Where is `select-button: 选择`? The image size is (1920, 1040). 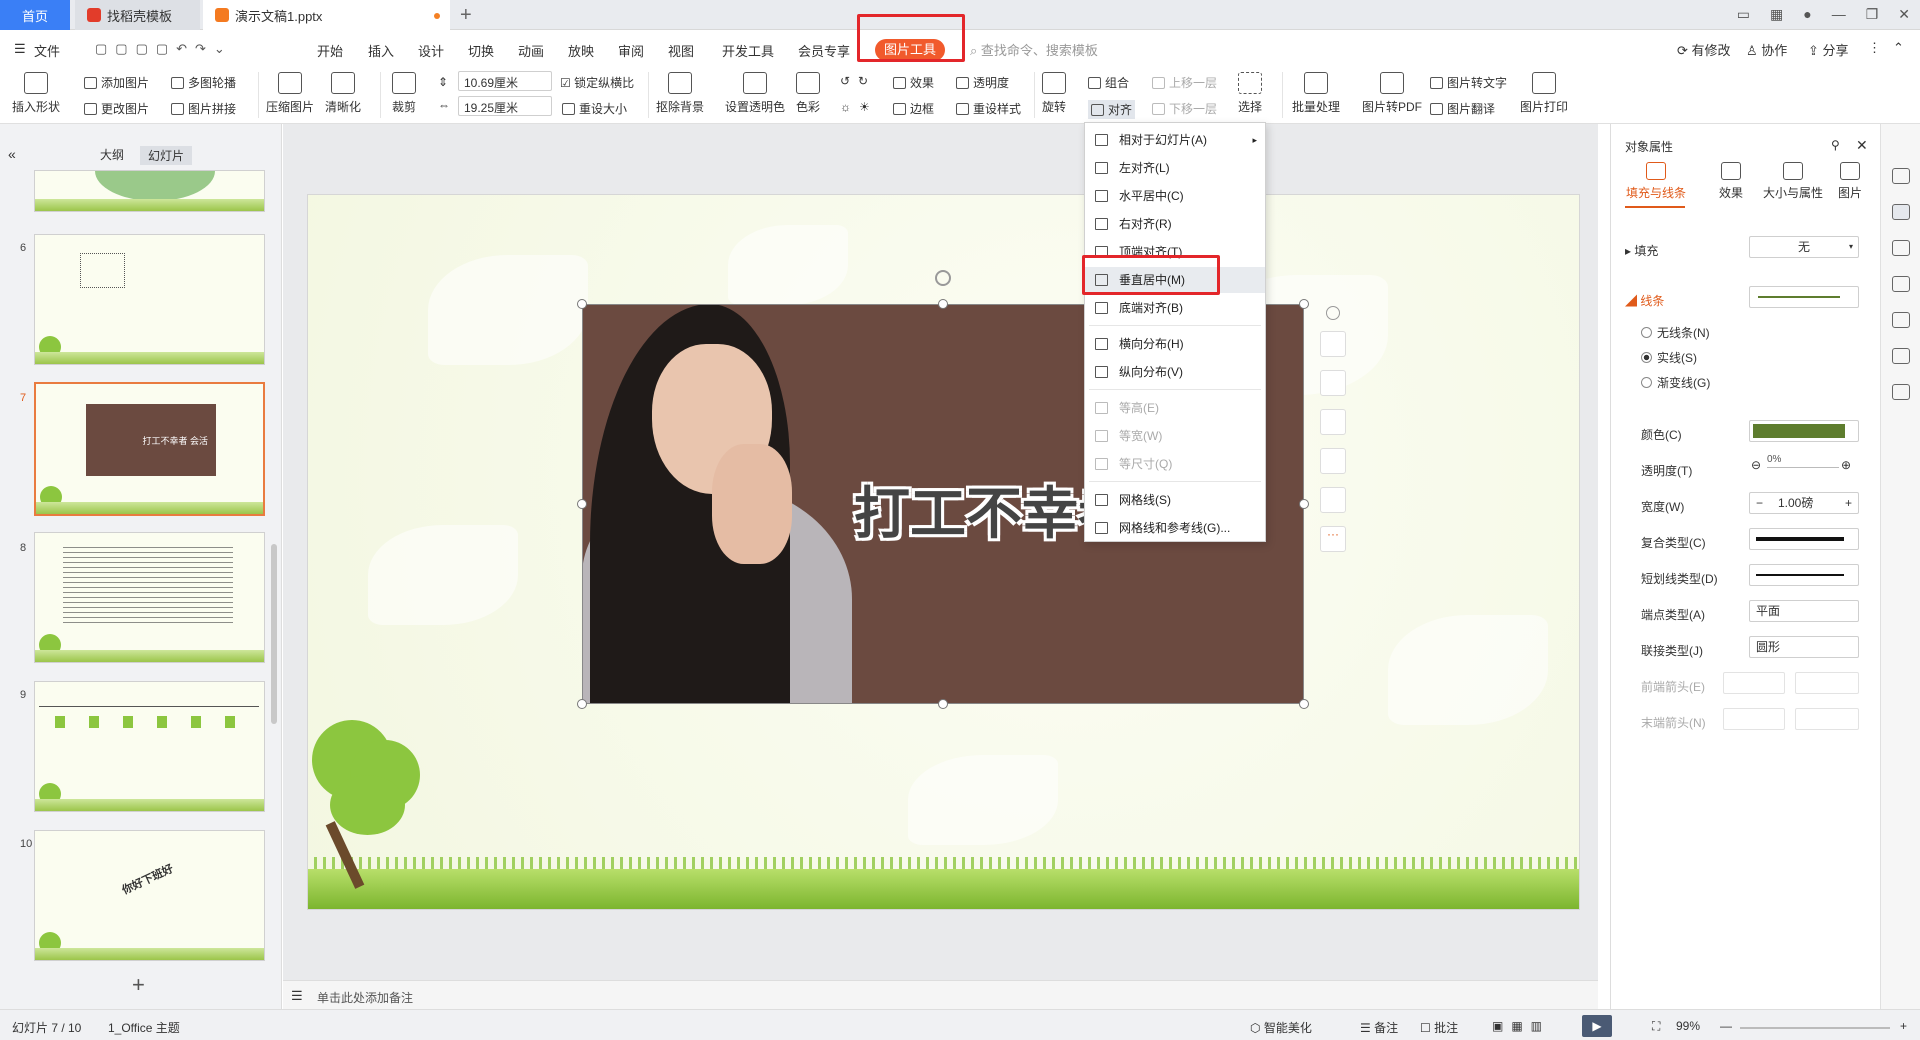 select-button: 选择 is located at coordinates (1250, 93).